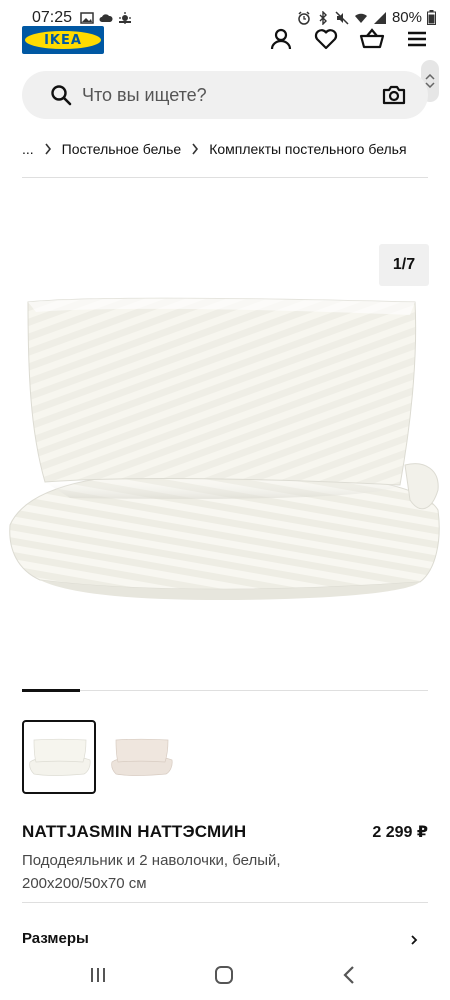 This screenshot has width=450, height=1000. Describe the element at coordinates (225, 690) in the screenshot. I see `gallery-progress-track` at that location.